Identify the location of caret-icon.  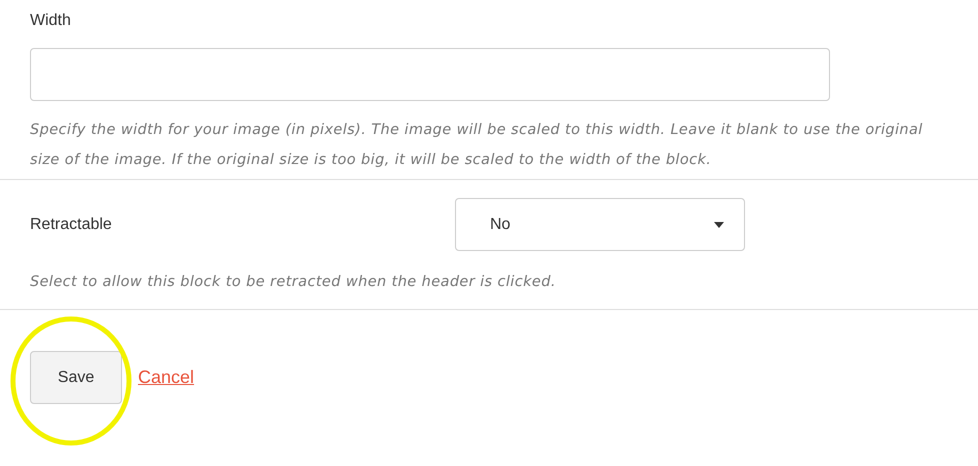
(719, 225).